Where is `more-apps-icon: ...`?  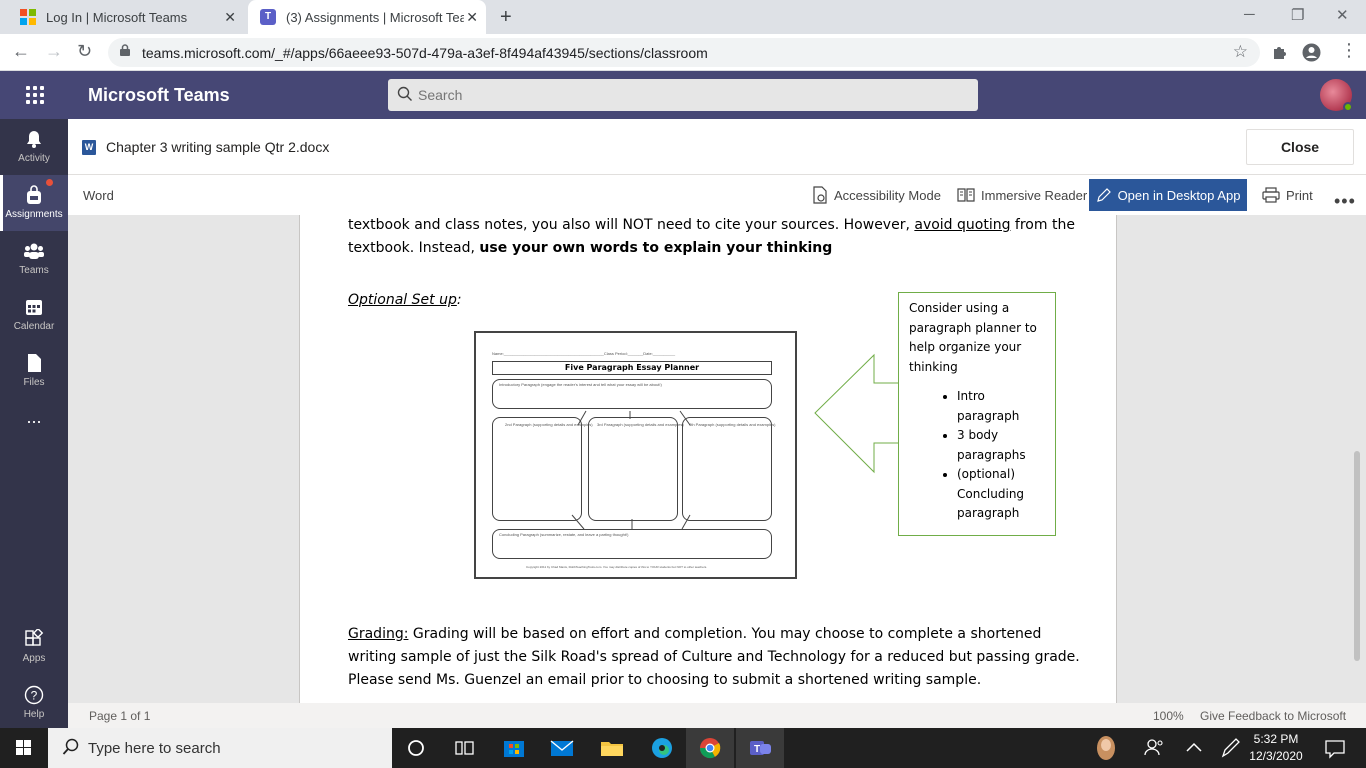 more-apps-icon: ... is located at coordinates (34, 417).